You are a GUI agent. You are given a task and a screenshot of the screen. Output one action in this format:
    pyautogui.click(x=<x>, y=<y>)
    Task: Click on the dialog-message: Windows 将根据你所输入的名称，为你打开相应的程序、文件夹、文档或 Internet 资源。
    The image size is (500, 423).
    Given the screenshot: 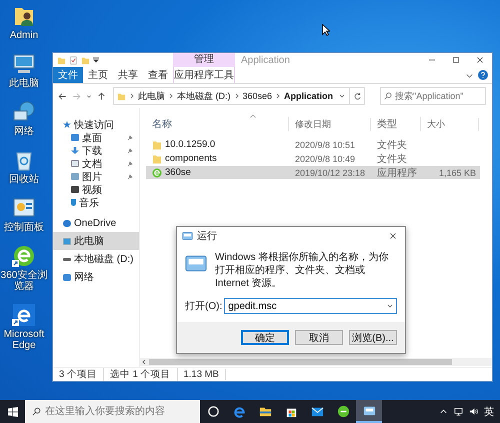 What is the action you would take?
    pyautogui.click(x=302, y=270)
    